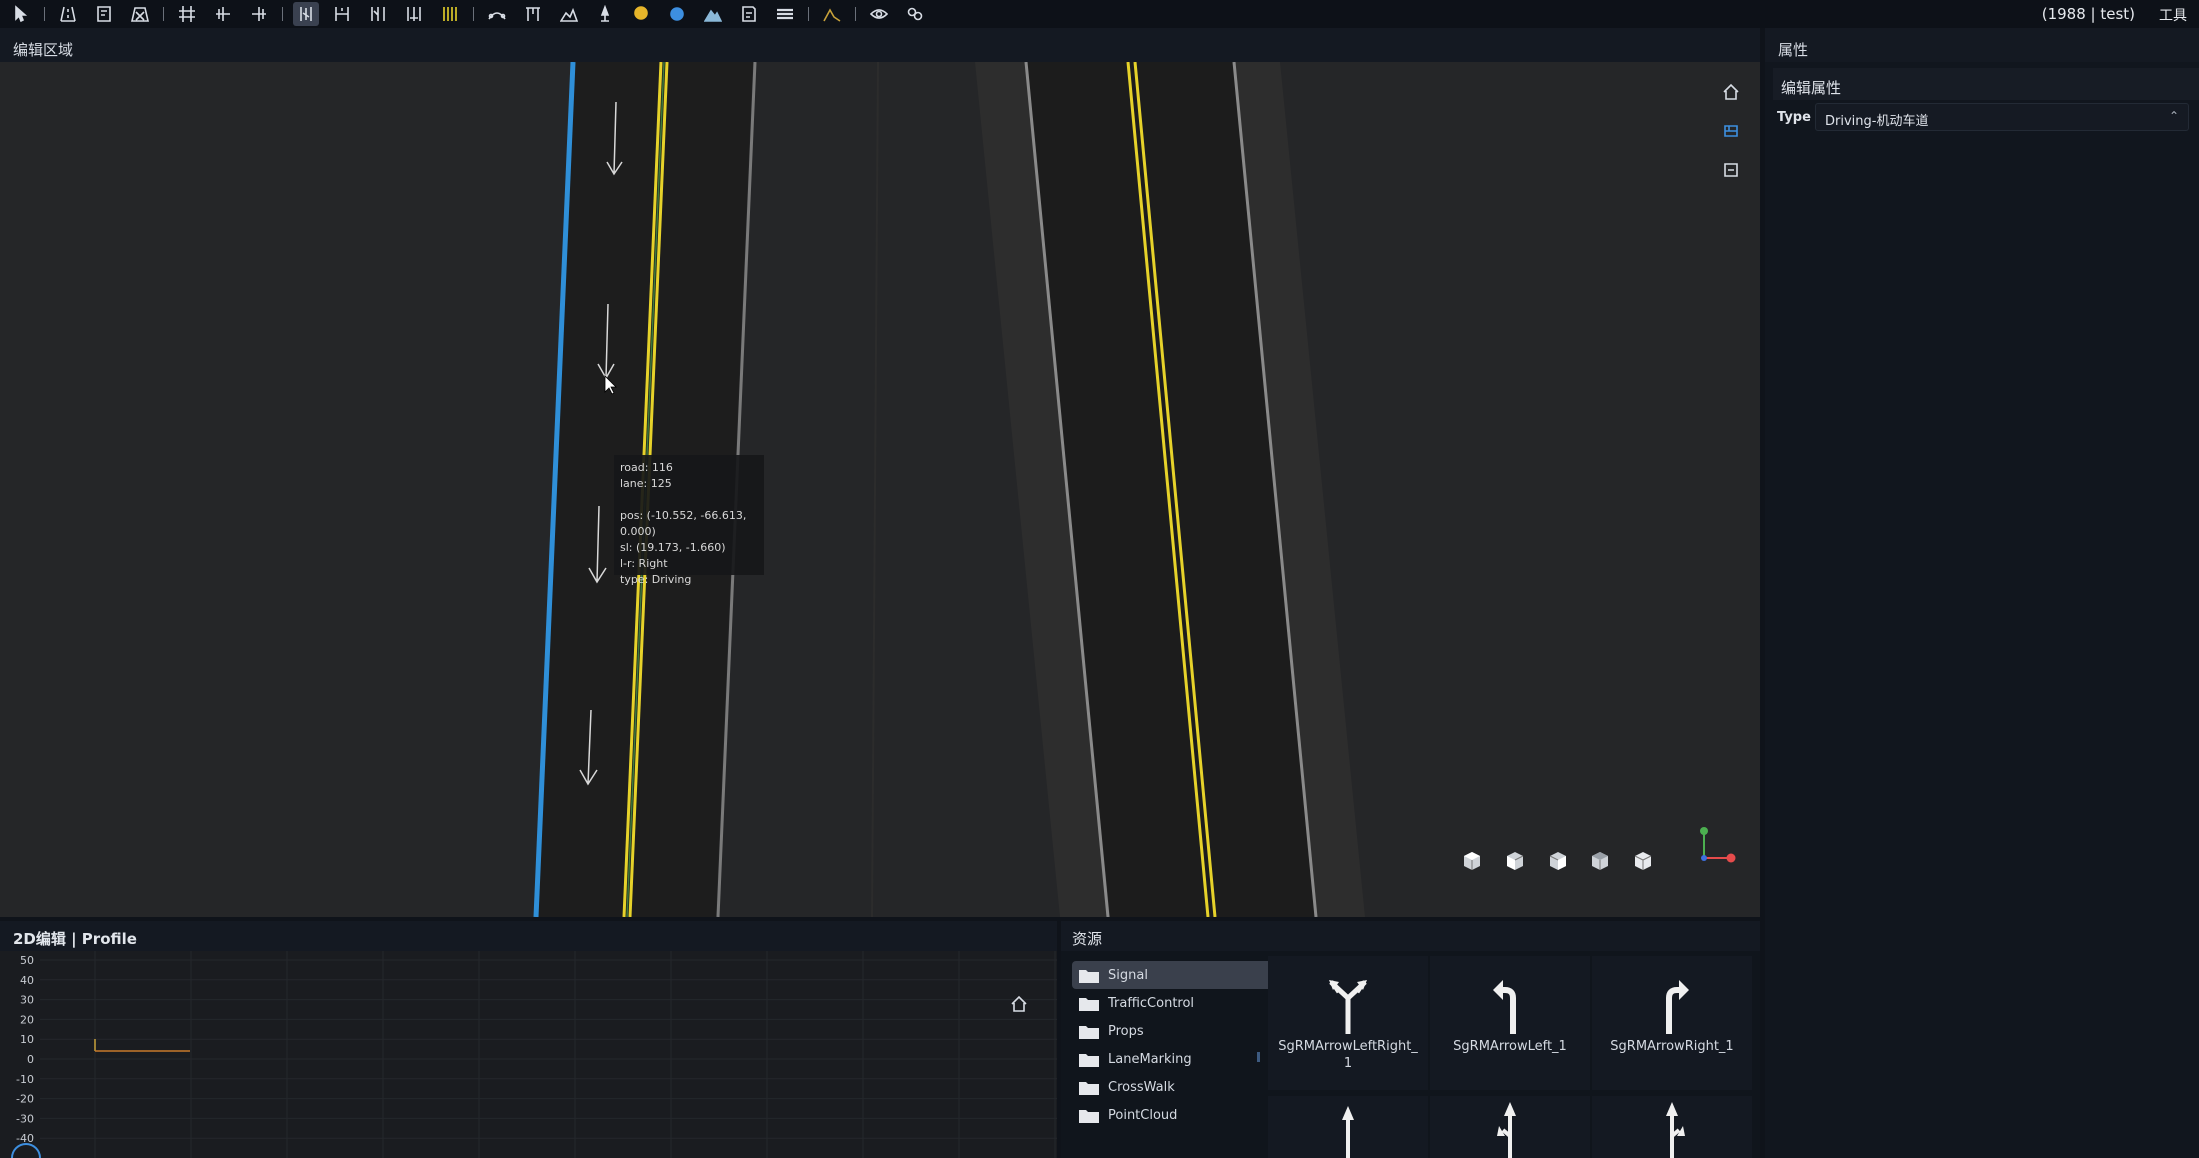 The height and width of the screenshot is (1158, 2199). What do you see at coordinates (104, 14) in the screenshot?
I see `road-edit-icon` at bounding box center [104, 14].